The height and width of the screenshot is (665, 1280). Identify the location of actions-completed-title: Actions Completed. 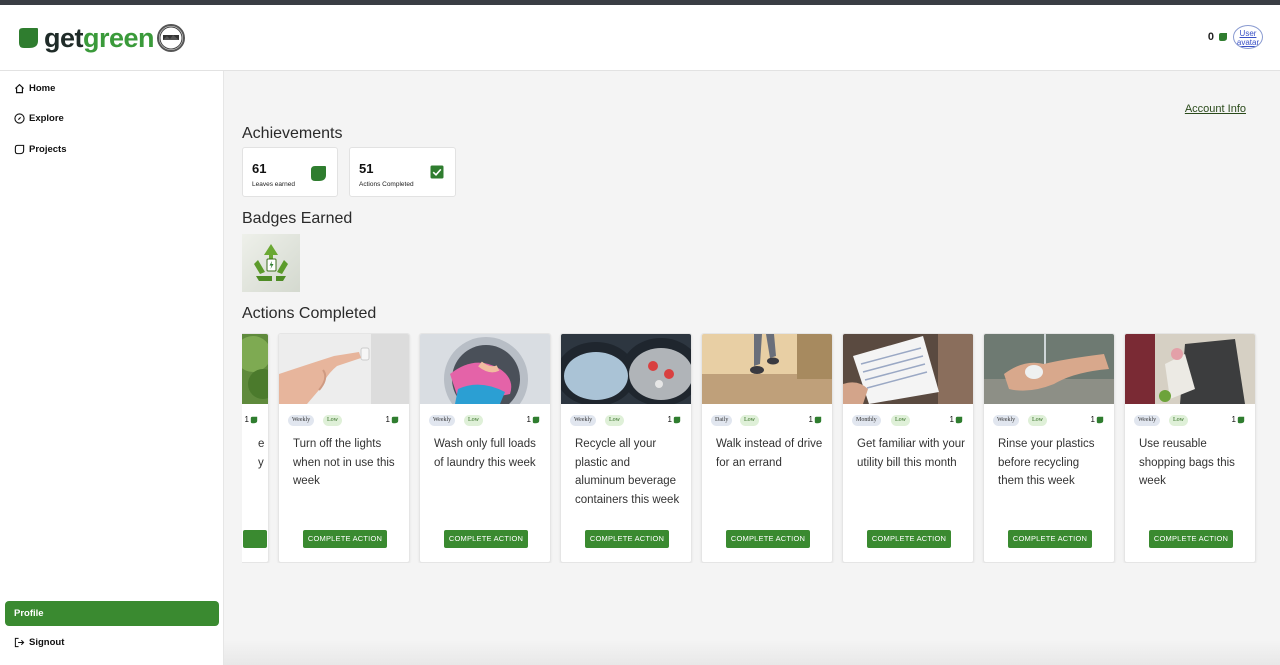
(309, 313).